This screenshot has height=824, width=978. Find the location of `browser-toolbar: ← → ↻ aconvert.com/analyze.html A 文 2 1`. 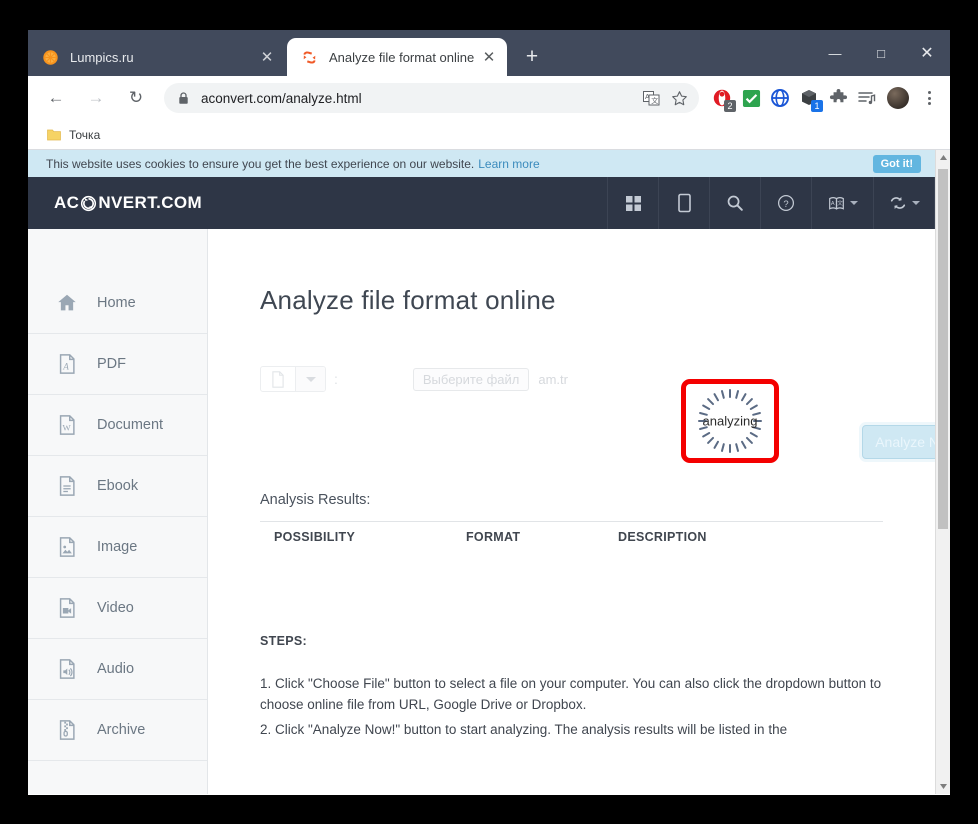

browser-toolbar: ← → ↻ aconvert.com/analyze.html A 文 2 1 is located at coordinates (489, 98).